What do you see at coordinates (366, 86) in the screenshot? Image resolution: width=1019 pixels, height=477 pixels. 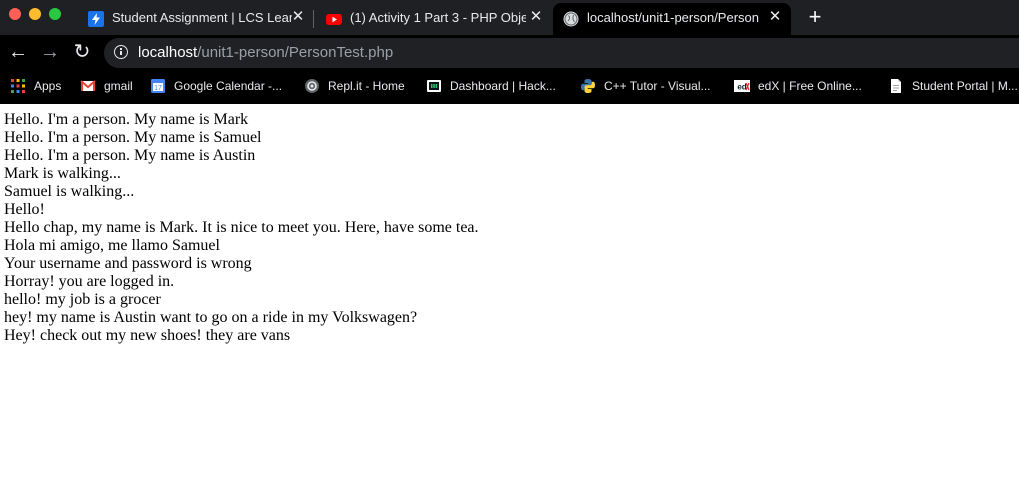 I see `bookmark-label: Repl.it - Home` at bounding box center [366, 86].